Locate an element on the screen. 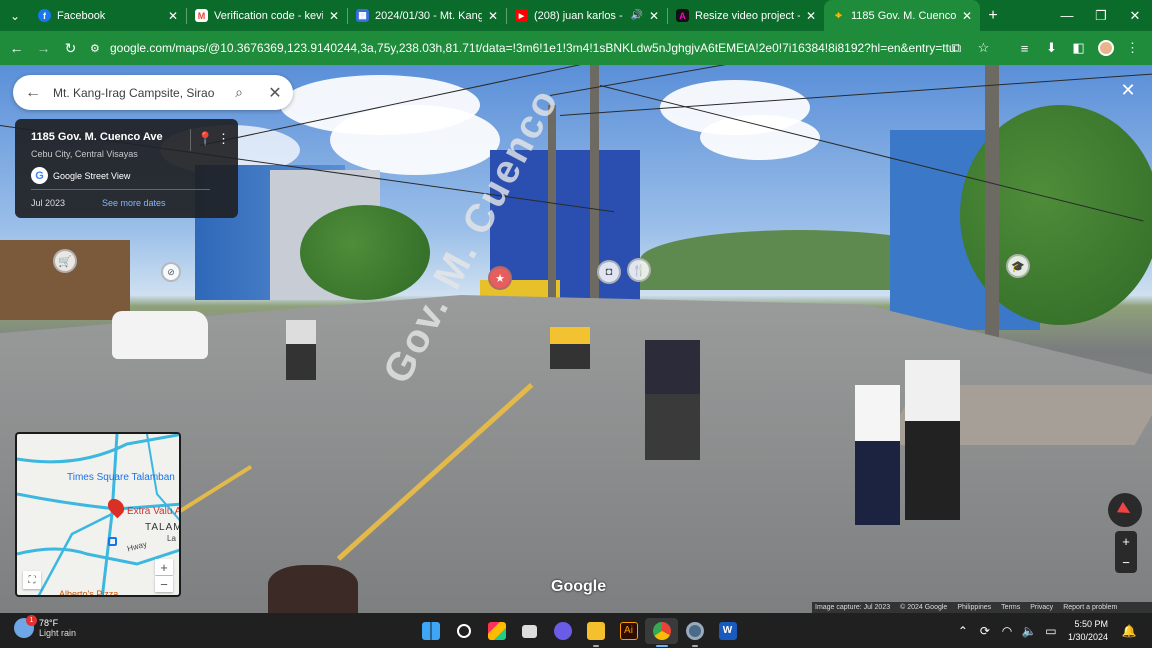 The image size is (1152, 648). folder-icon is located at coordinates (595, 631).